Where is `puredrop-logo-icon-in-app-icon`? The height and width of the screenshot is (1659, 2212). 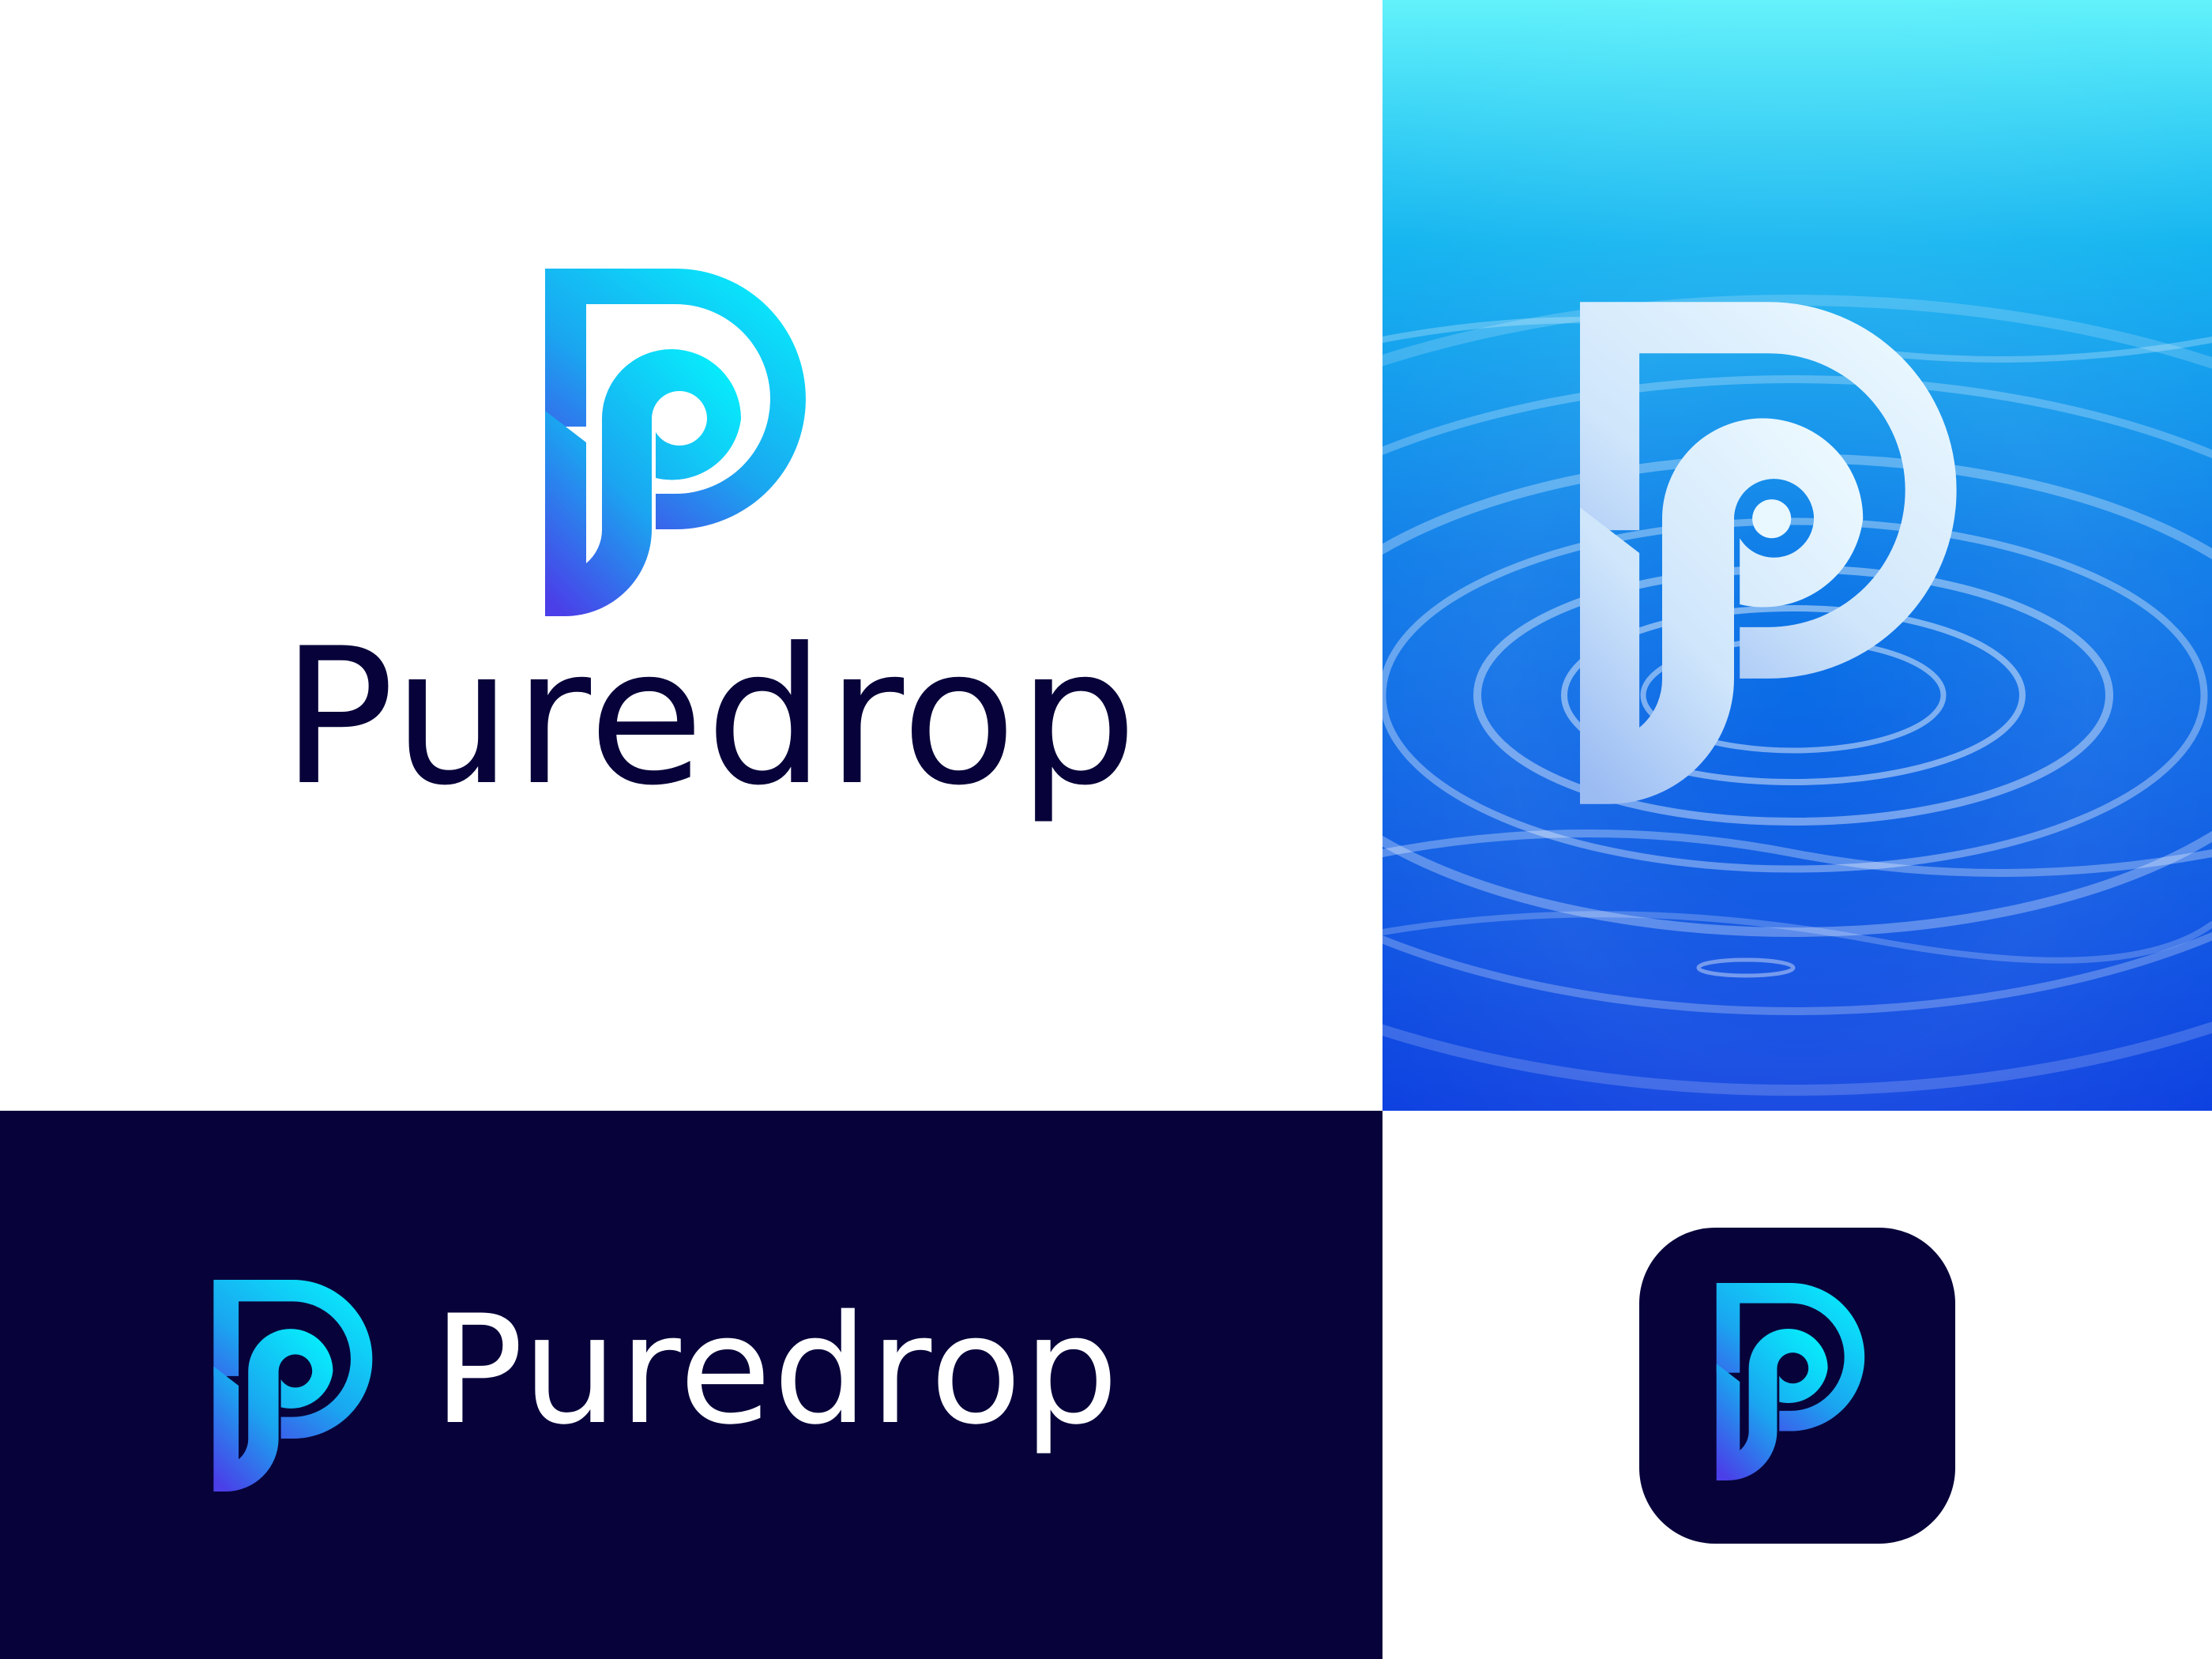
puredrop-logo-icon-in-app-icon is located at coordinates (1791, 1381).